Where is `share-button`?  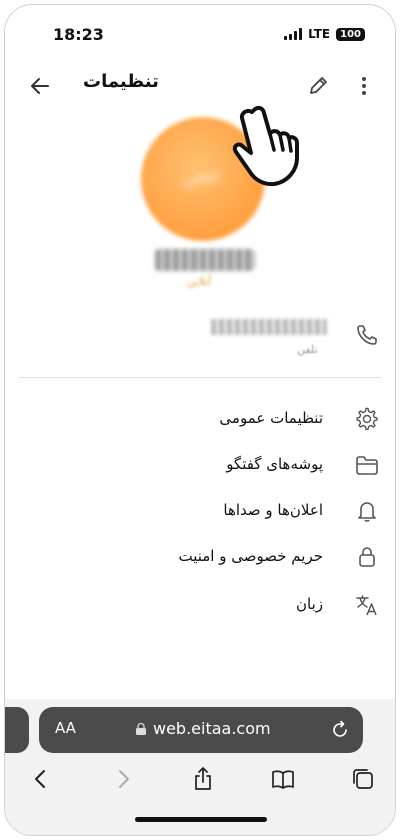
share-button is located at coordinates (203, 779).